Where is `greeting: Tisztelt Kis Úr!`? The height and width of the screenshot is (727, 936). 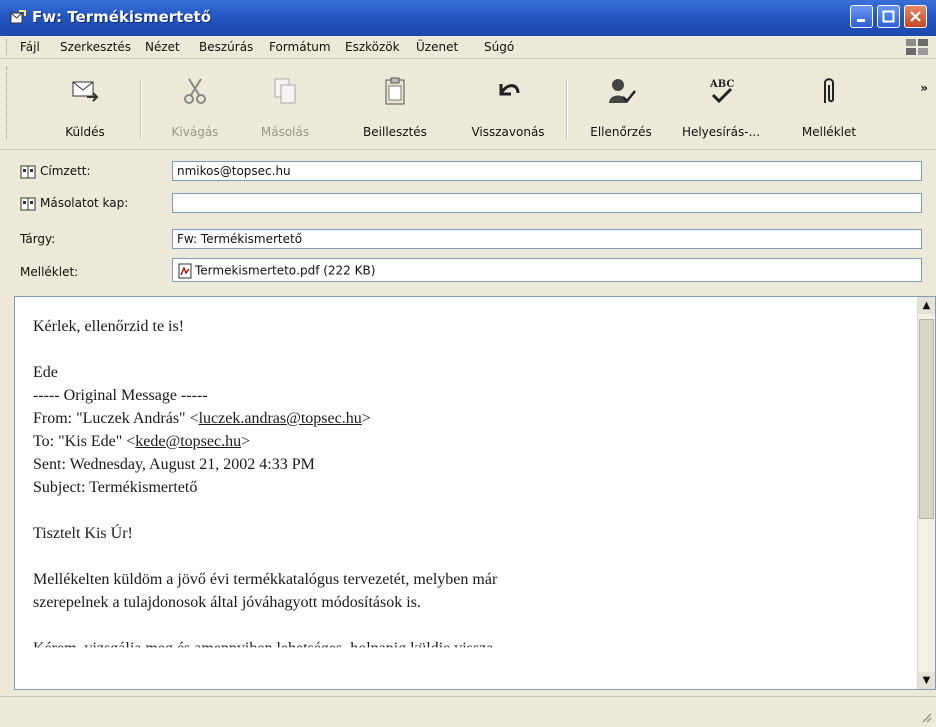
greeting: Tisztelt Kis Úr! is located at coordinates (83, 533).